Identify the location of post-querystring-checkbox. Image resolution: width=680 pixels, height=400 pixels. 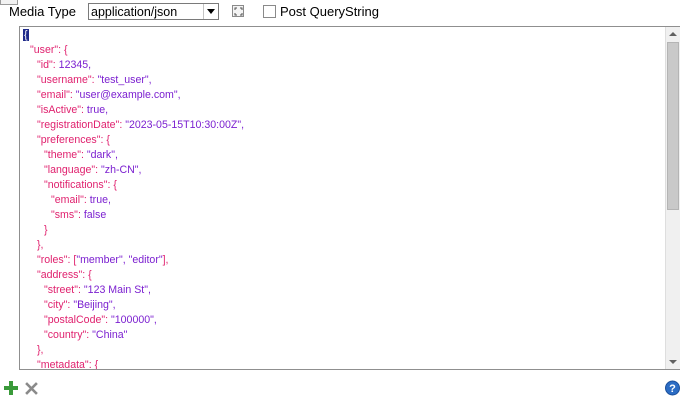
(269, 11).